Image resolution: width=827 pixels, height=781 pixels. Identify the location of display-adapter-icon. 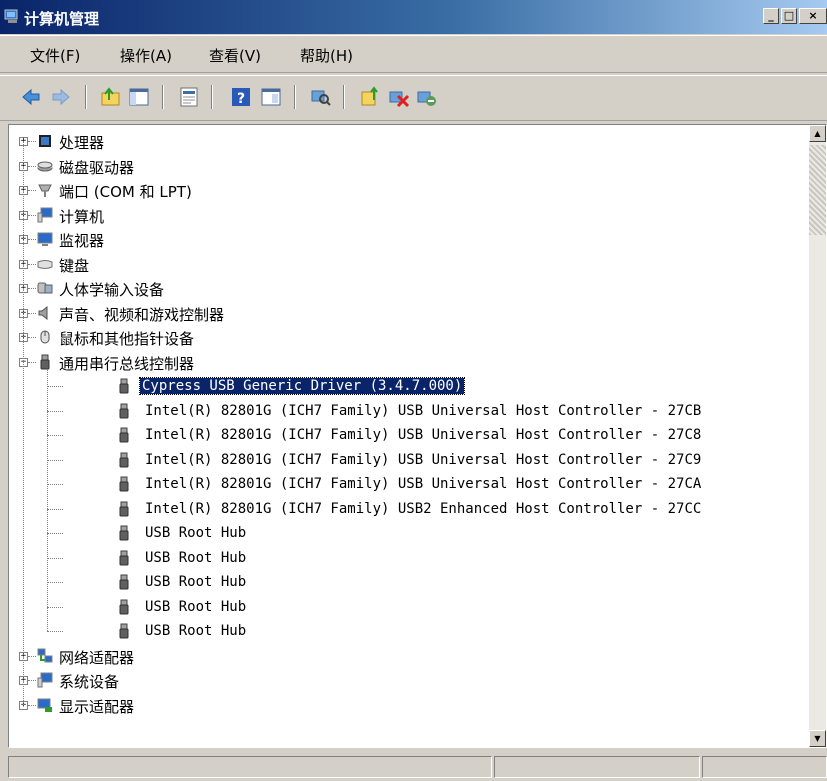
(44, 705).